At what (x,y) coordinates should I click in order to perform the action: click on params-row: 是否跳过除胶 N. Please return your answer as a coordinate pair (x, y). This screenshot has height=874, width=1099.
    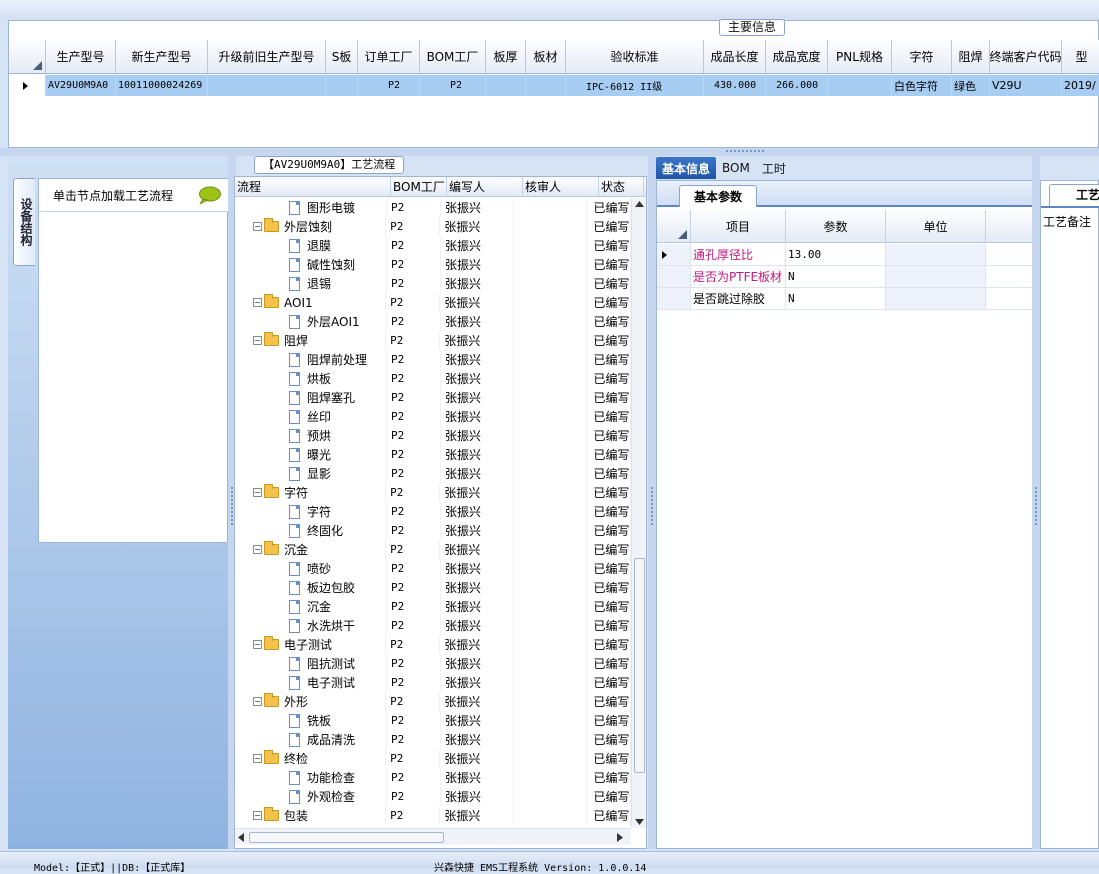
    Looking at the image, I should click on (845, 299).